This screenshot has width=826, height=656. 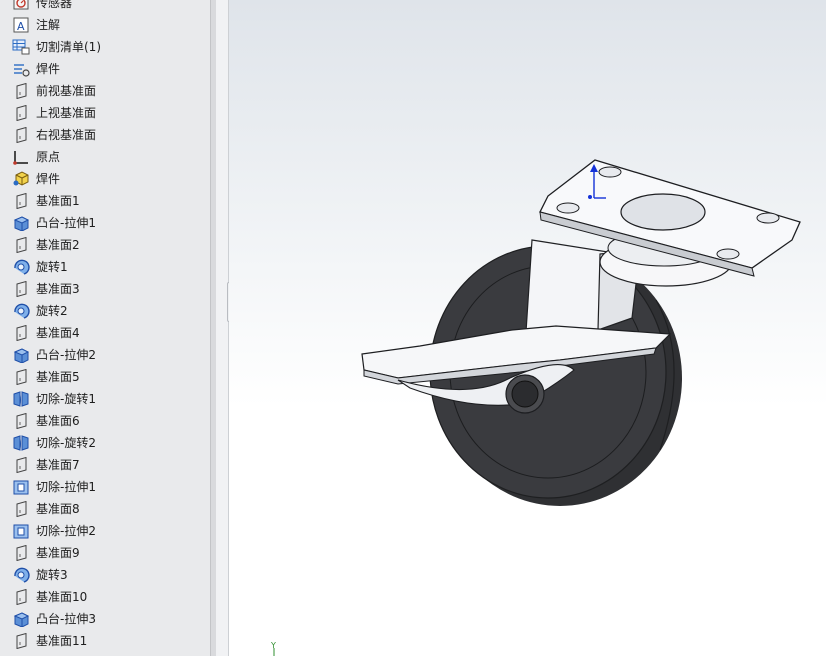 I want to click on feature-tree-item-label: 基准面6, so click(x=58, y=421).